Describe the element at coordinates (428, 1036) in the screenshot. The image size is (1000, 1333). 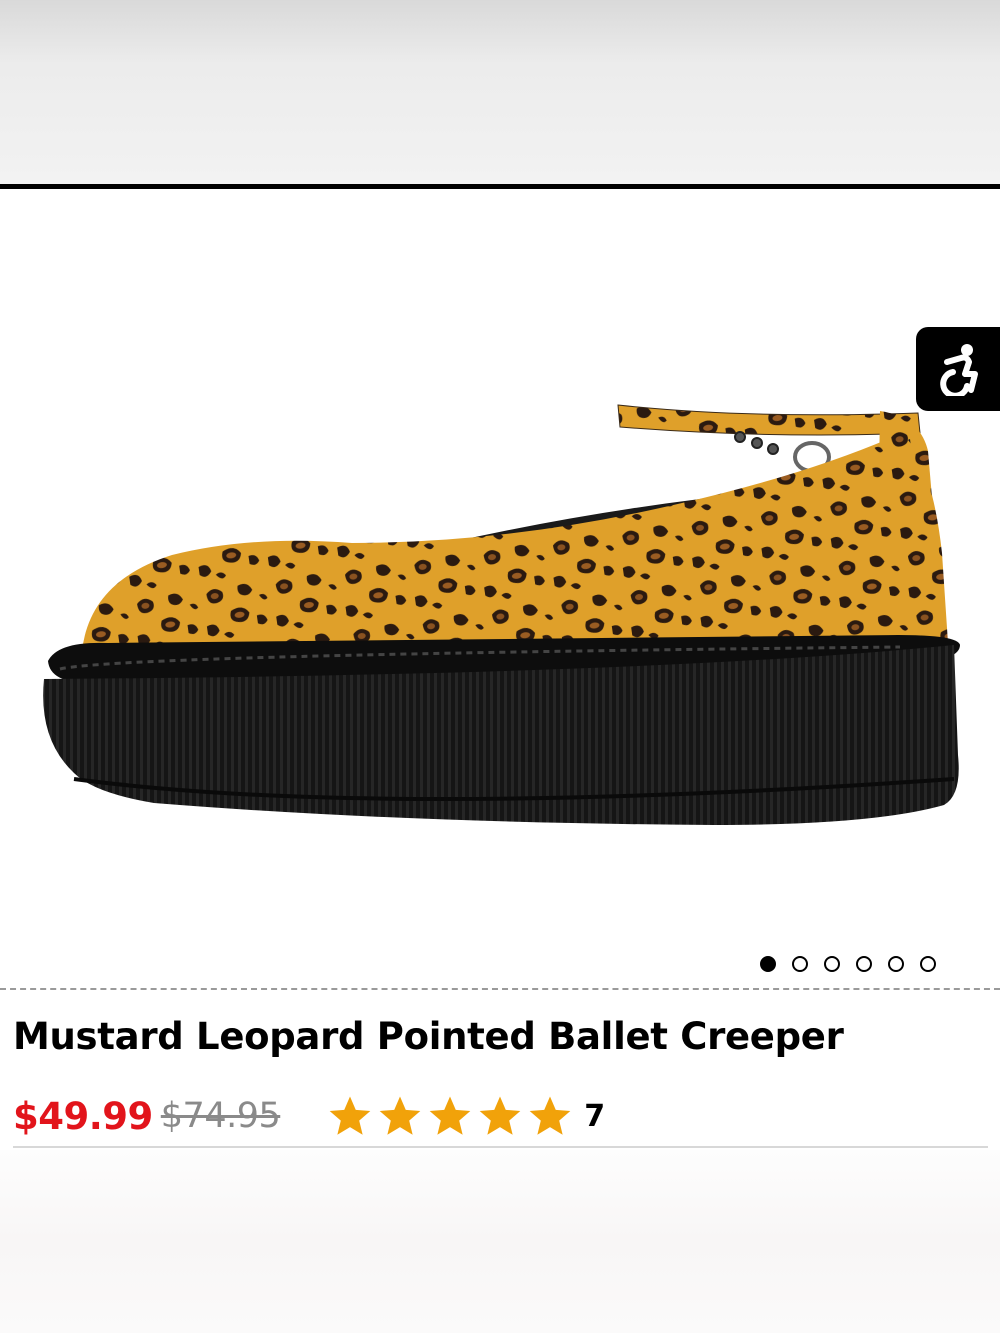
I see `product-title: Mustard Leopard Pointed Ballet Creeper` at that location.